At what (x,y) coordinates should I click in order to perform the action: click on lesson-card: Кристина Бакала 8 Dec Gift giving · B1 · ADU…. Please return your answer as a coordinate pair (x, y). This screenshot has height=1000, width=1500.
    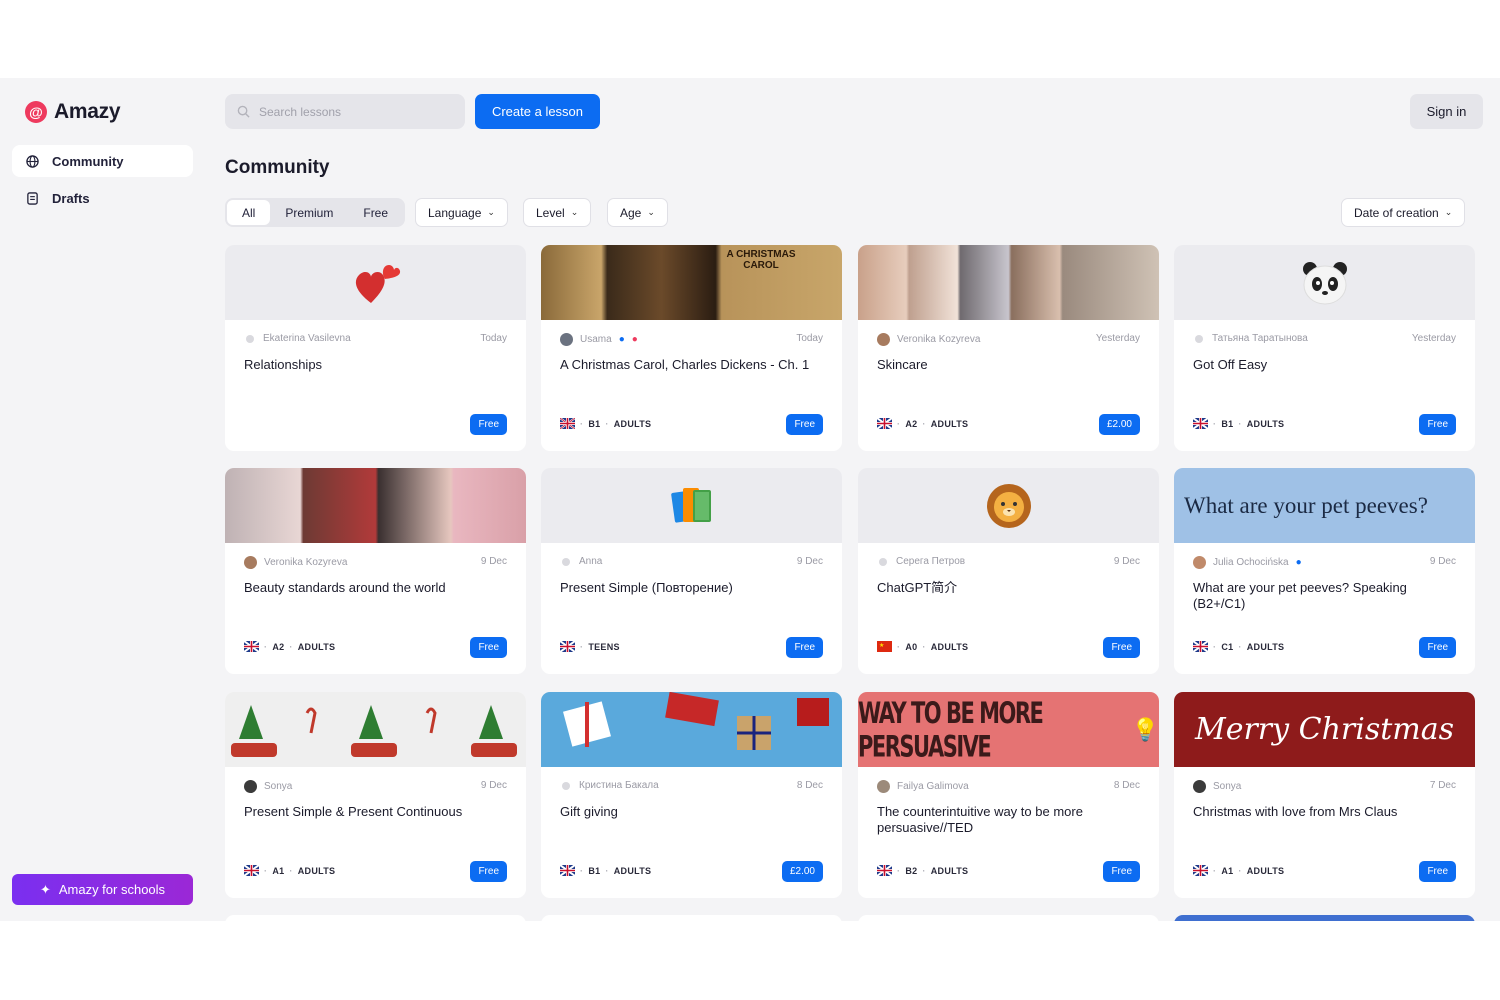
    Looking at the image, I should click on (691, 795).